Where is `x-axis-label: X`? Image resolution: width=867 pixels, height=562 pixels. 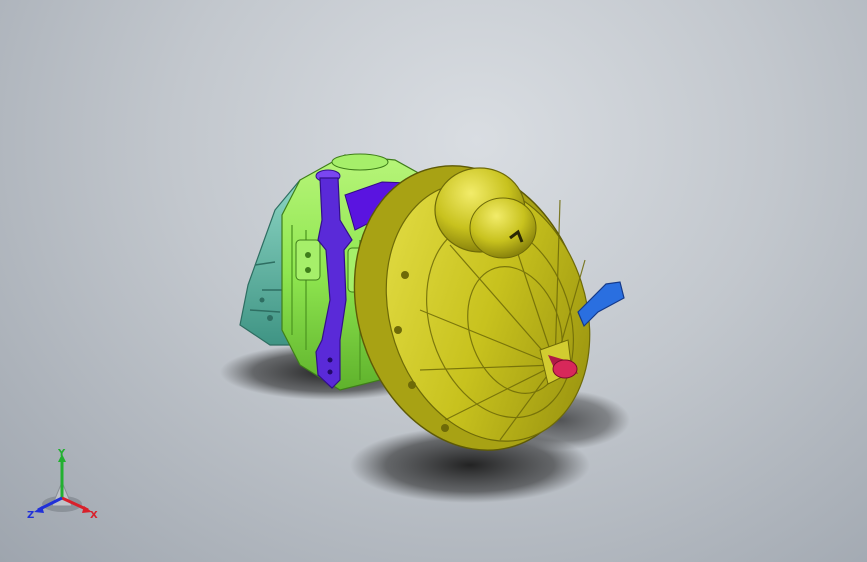
x-axis-label: X is located at coordinates (94, 515).